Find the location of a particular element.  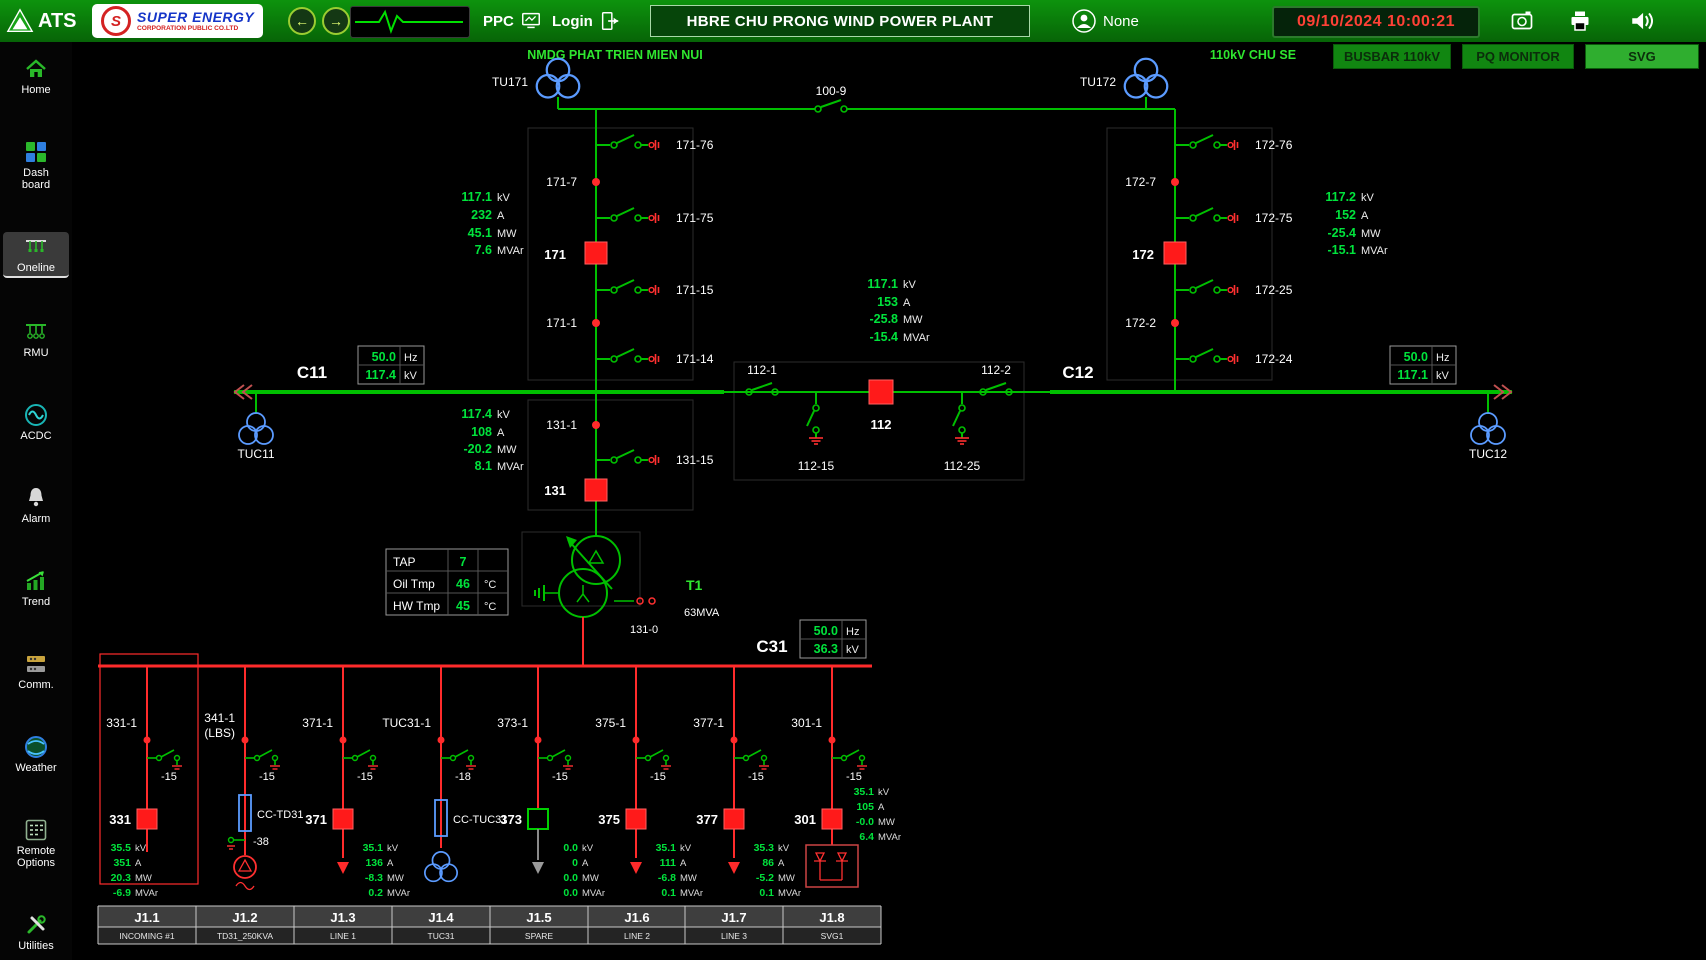

print-button is located at coordinates (1580, 21).